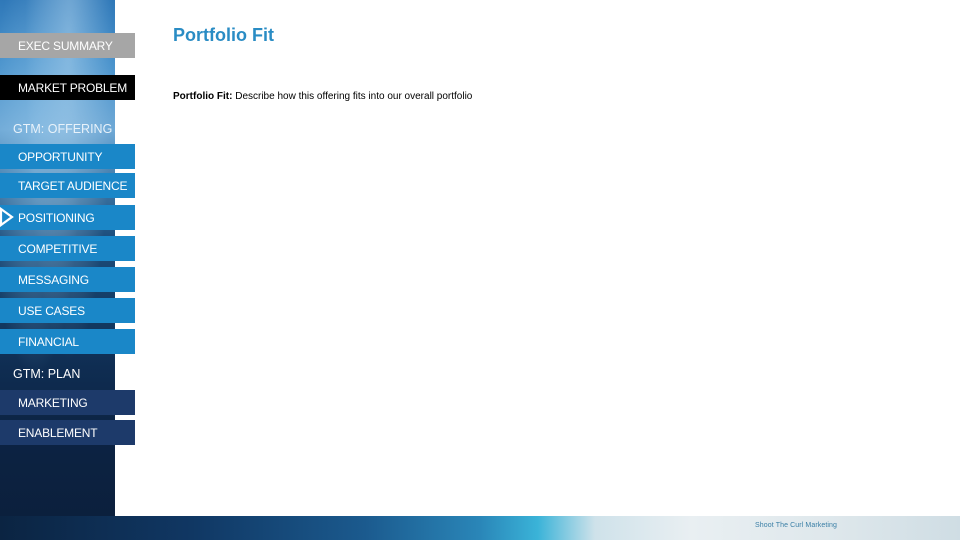 The image size is (960, 540). I want to click on nav-item-label: COMPETITIVE, so click(58, 248).